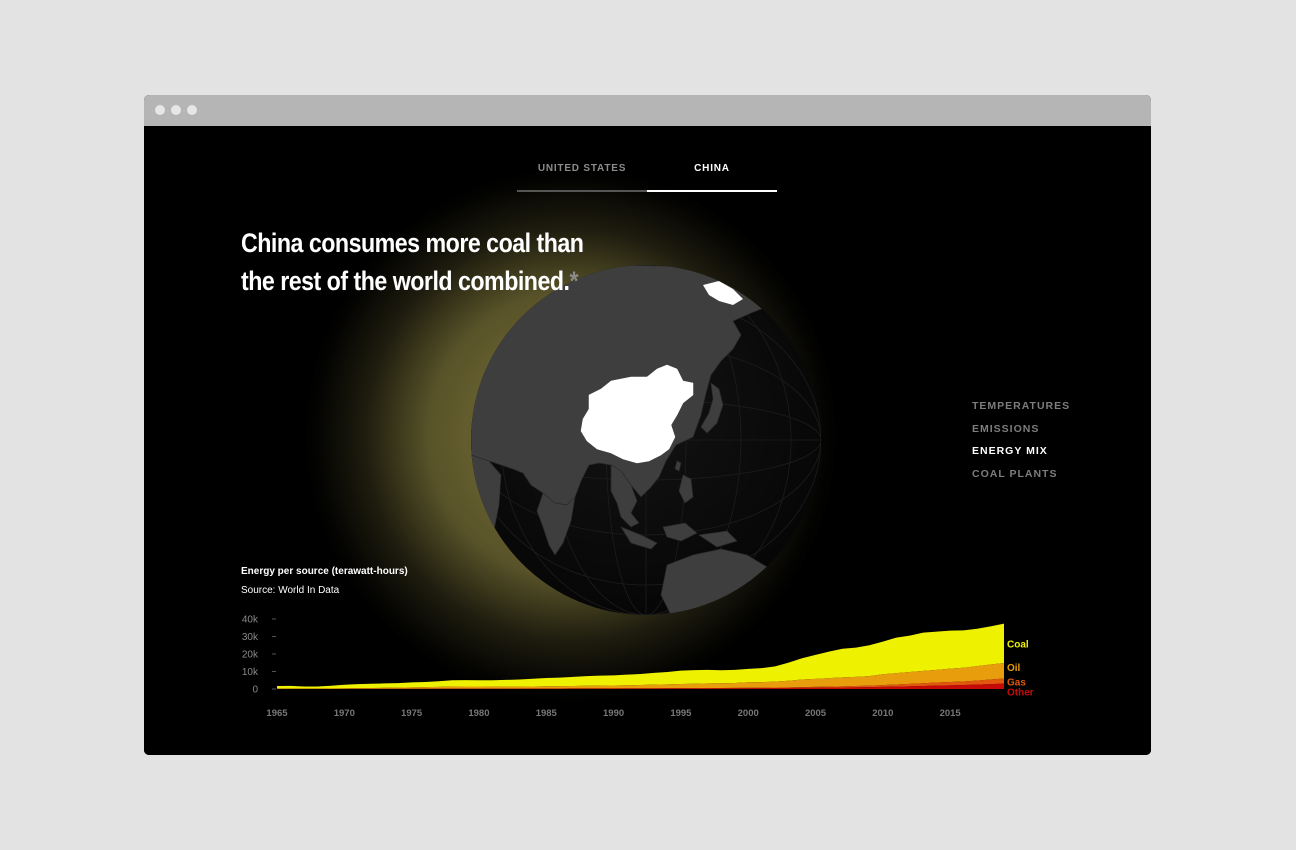  I want to click on x-tick-label: 2005, so click(816, 713).